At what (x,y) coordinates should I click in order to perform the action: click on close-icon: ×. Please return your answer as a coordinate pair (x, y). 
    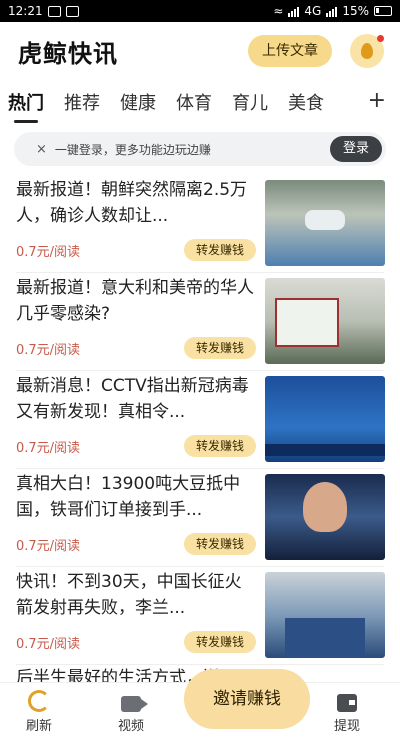
    Looking at the image, I should click on (41, 149).